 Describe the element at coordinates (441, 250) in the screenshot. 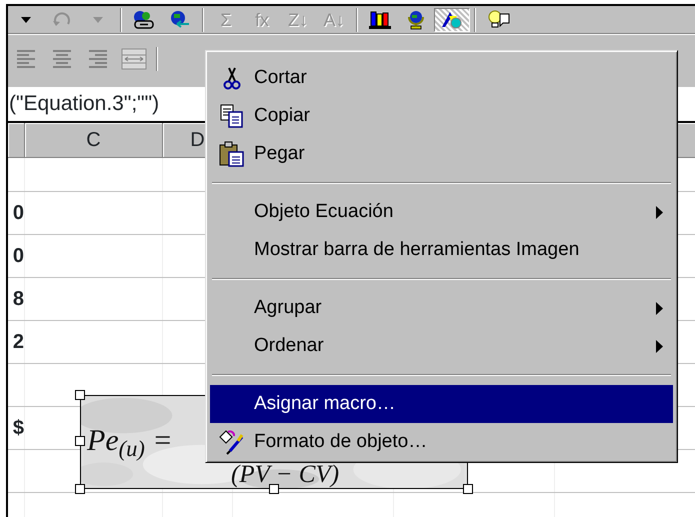

I see `menu-item: Mostrar barra de herramientas Imagen` at that location.